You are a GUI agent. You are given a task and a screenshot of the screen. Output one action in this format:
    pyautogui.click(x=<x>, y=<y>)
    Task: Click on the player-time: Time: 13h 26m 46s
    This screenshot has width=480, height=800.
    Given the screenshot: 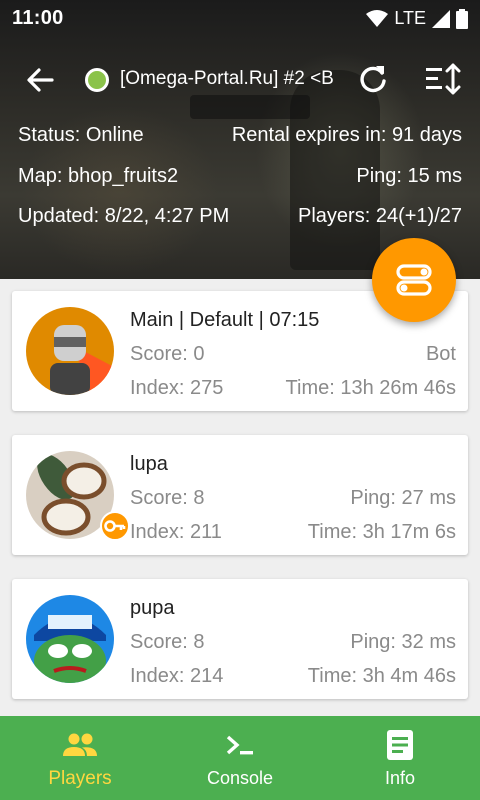 What is the action you would take?
    pyautogui.click(x=370, y=388)
    